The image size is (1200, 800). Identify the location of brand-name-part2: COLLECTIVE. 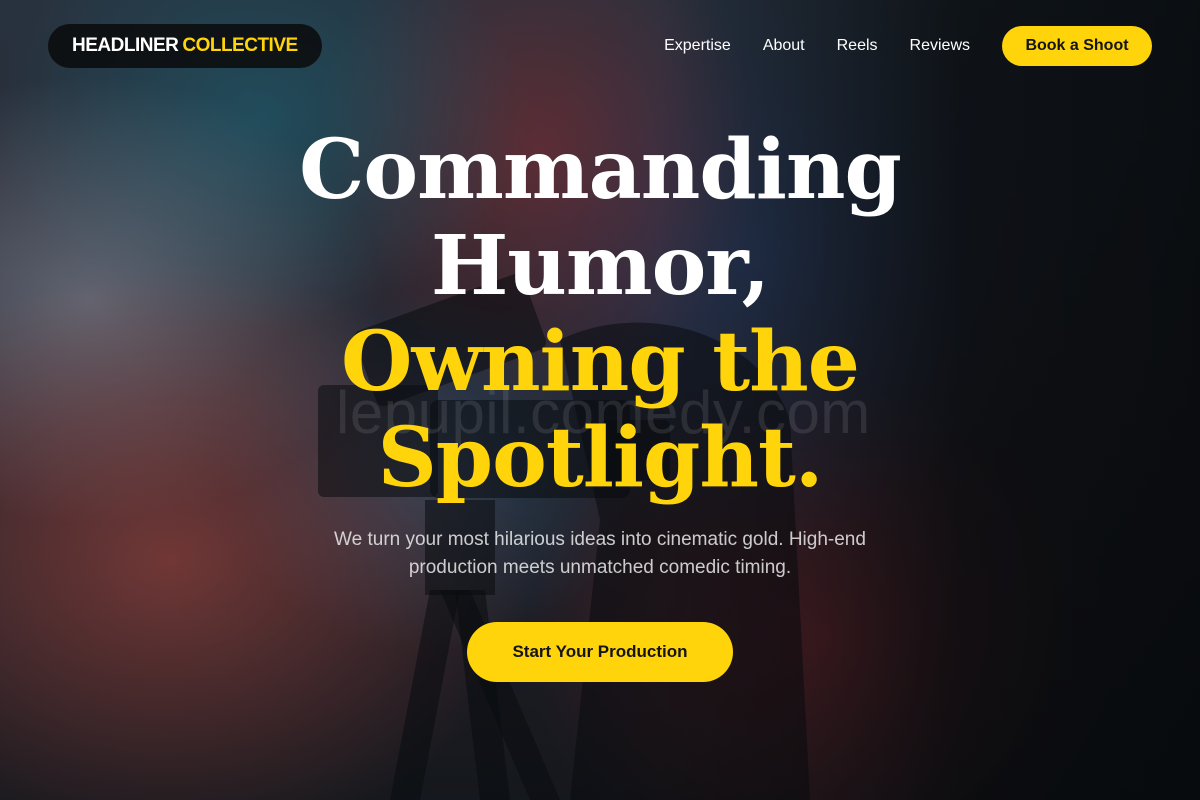
(240, 45).